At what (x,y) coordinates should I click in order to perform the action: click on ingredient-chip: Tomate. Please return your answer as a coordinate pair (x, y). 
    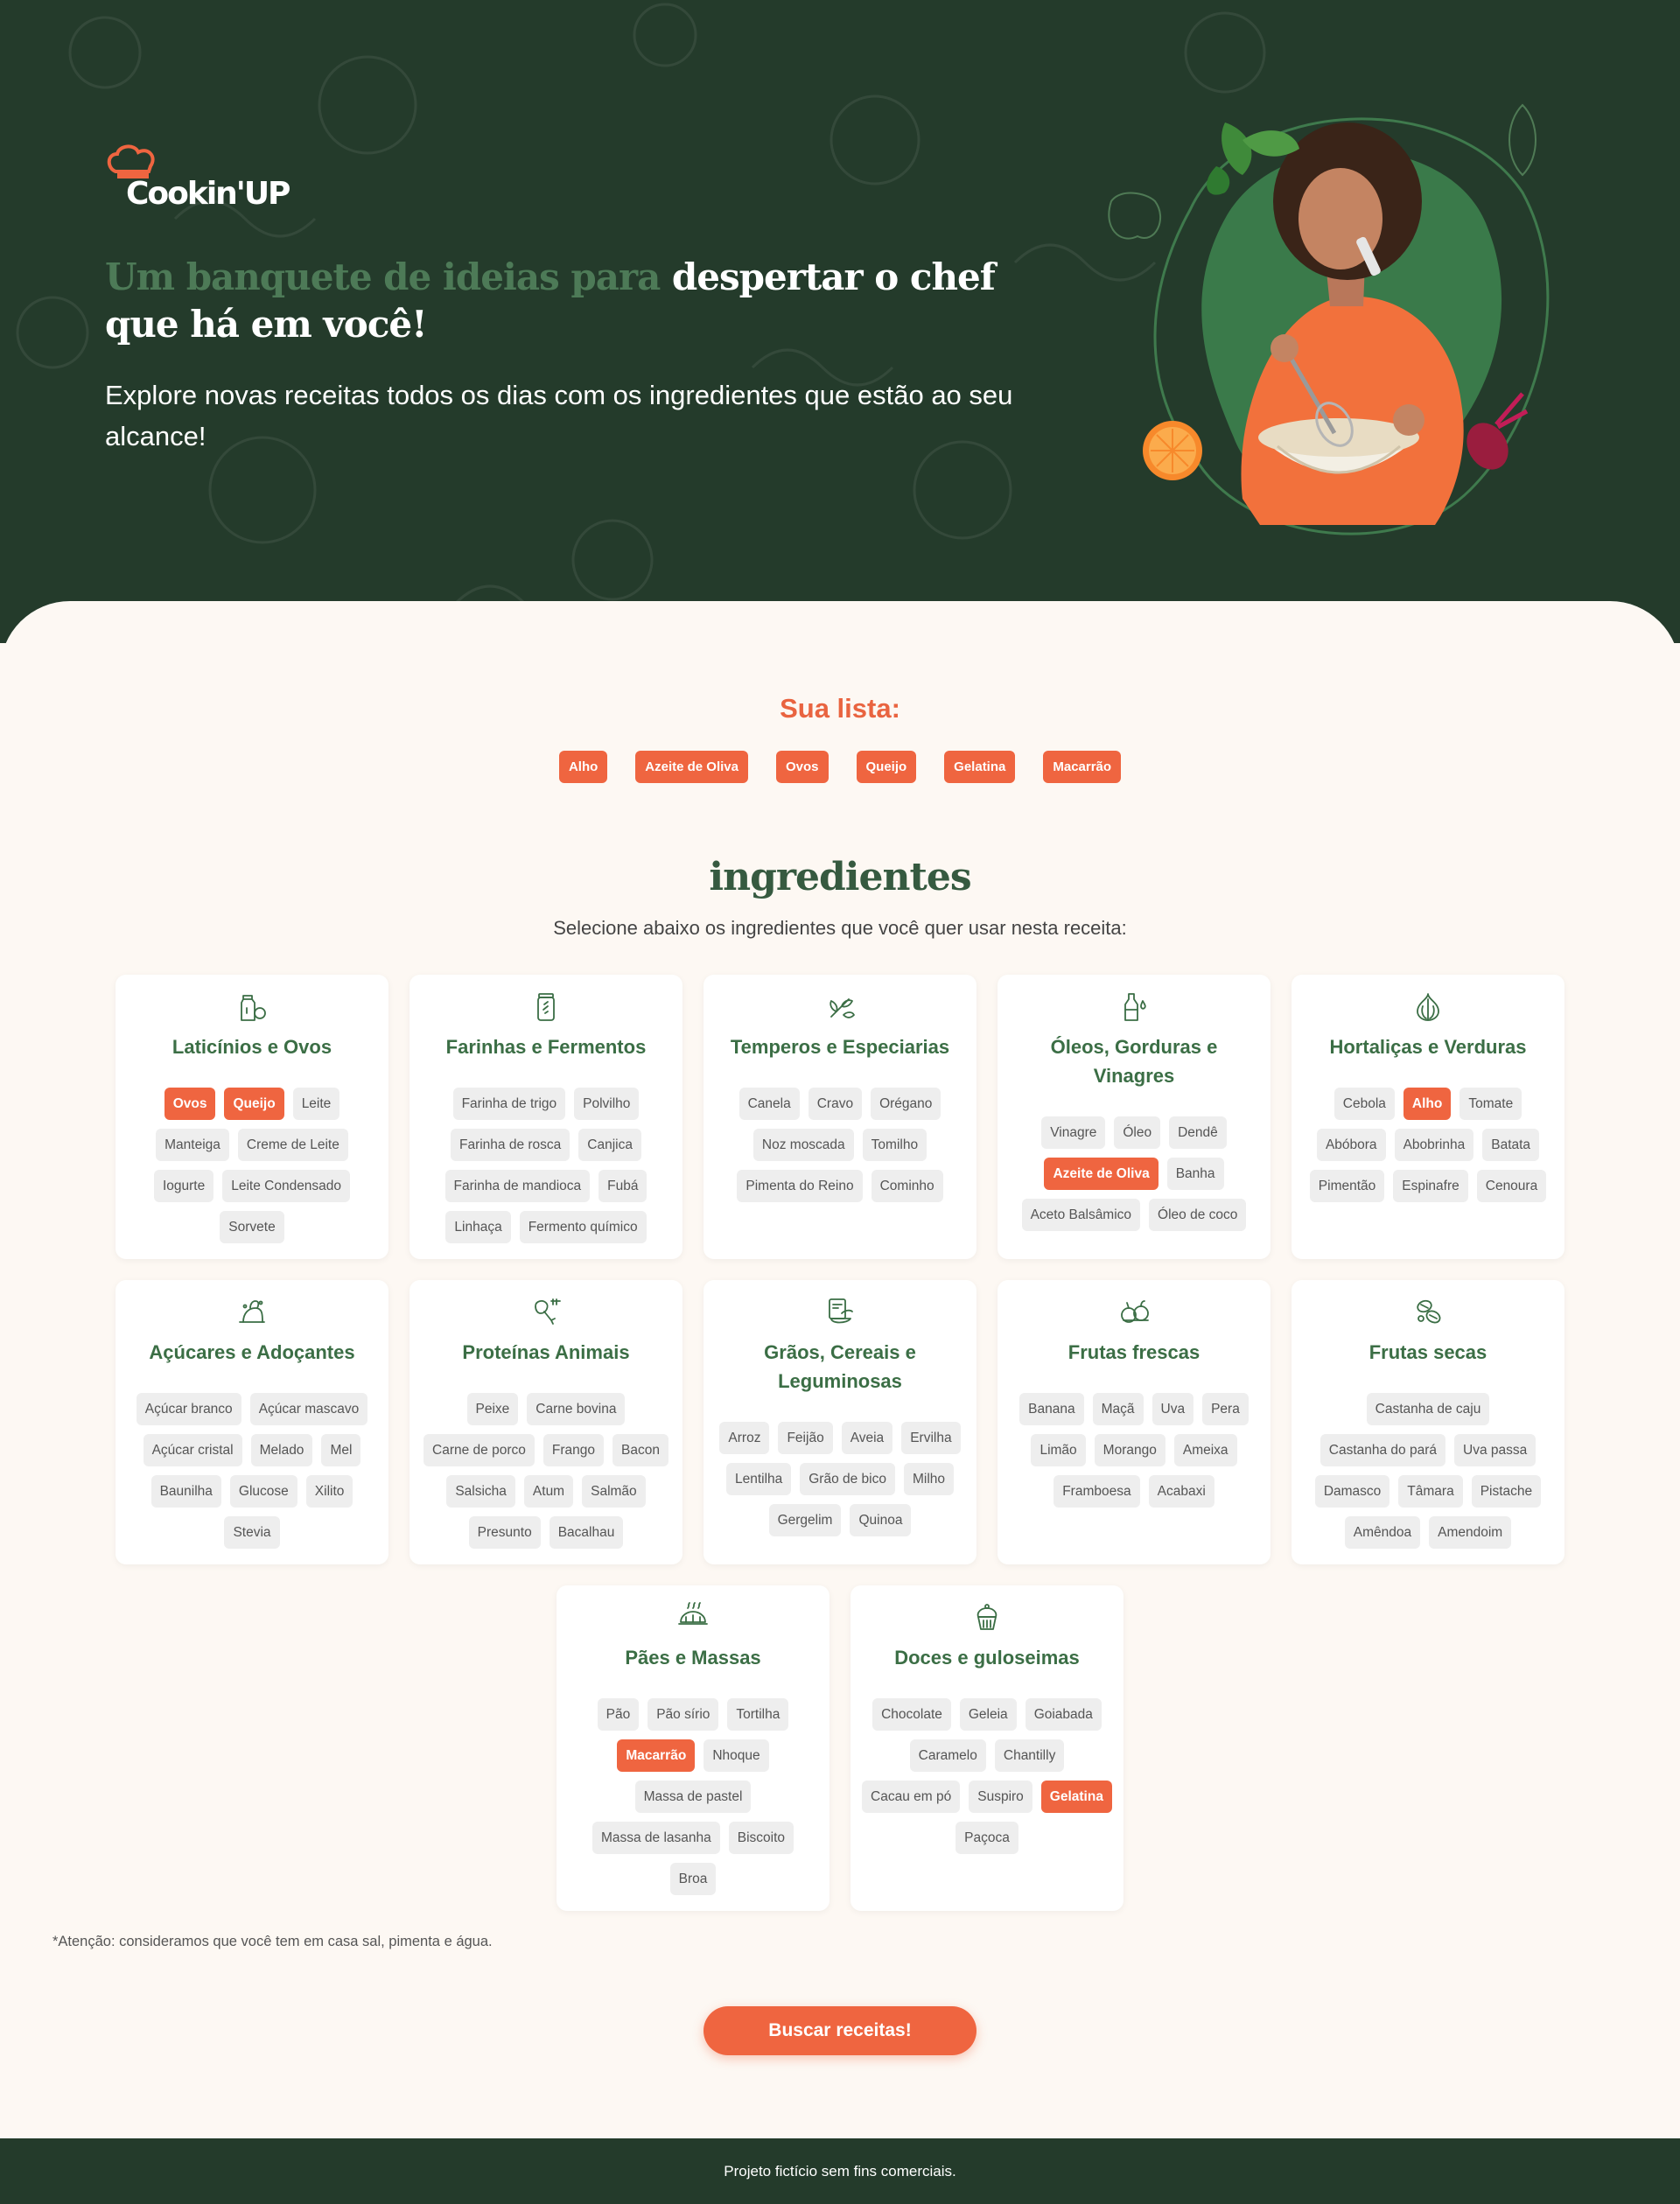
    Looking at the image, I should click on (1491, 1104).